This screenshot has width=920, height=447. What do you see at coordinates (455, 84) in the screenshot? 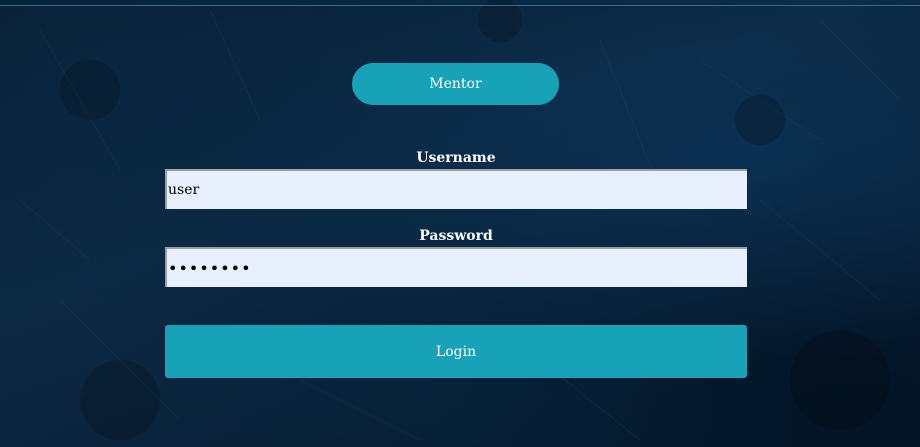
I see `mentor-button: Mentor` at bounding box center [455, 84].